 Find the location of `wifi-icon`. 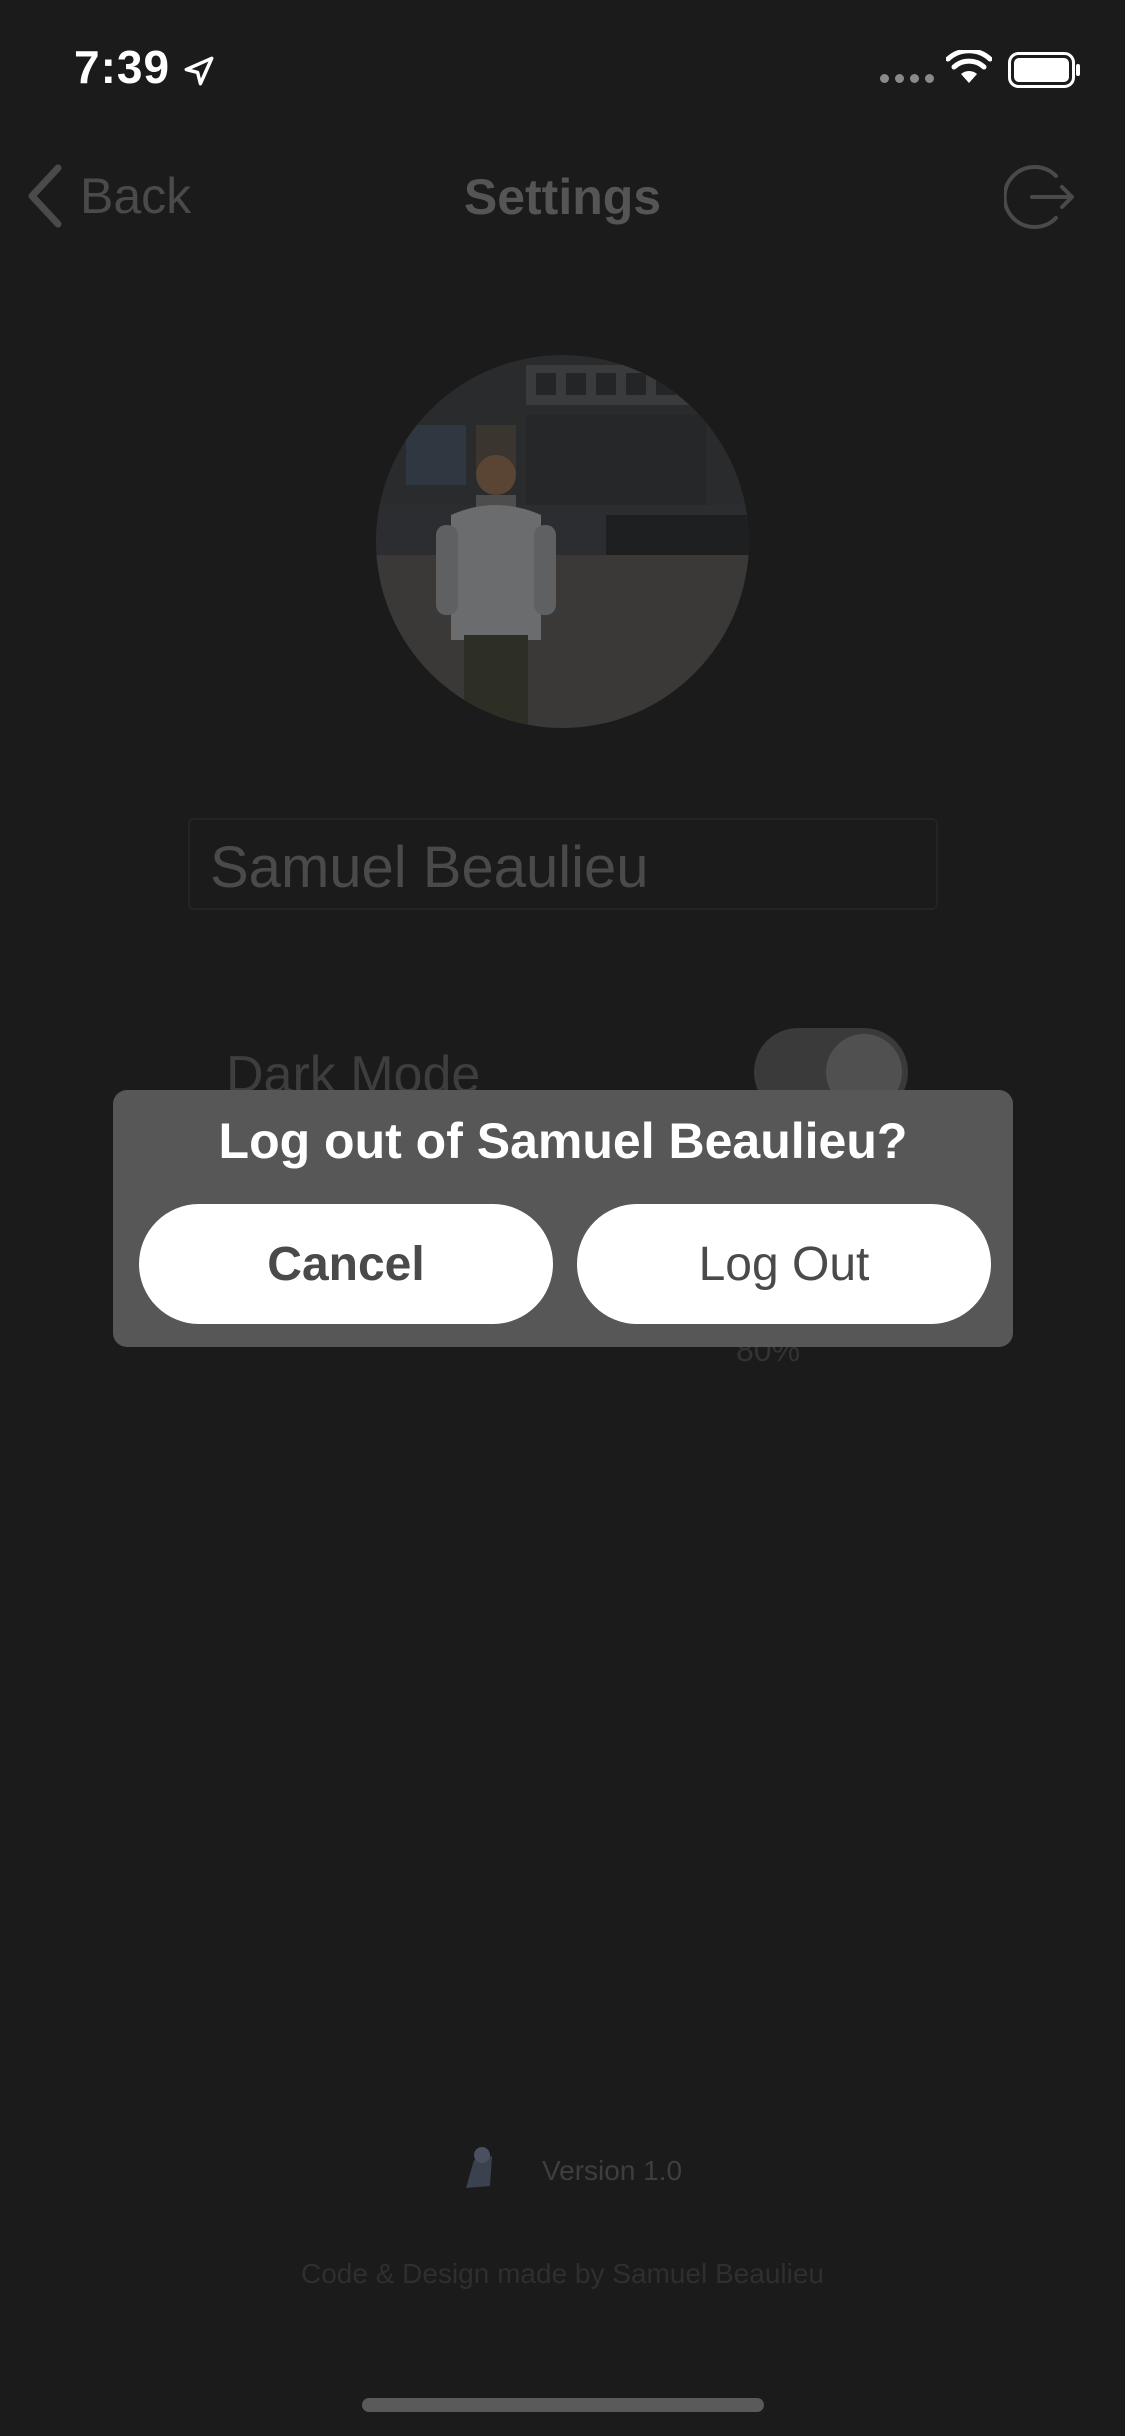

wifi-icon is located at coordinates (969, 66).